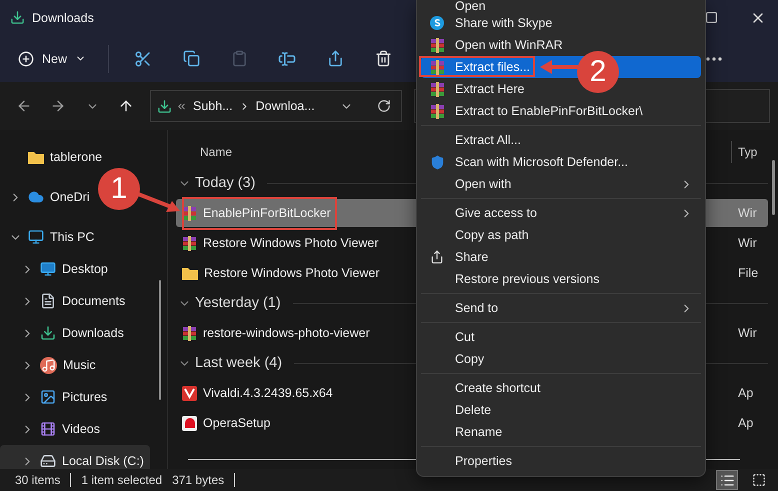 The height and width of the screenshot is (491, 778). What do you see at coordinates (238, 363) in the screenshot?
I see `group-heading: Last week (4)` at bounding box center [238, 363].